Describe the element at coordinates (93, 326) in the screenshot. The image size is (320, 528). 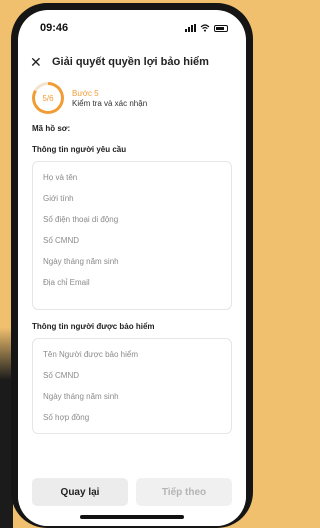
I see `insured-section-title: Thông tin người được bảo hiểm` at that location.